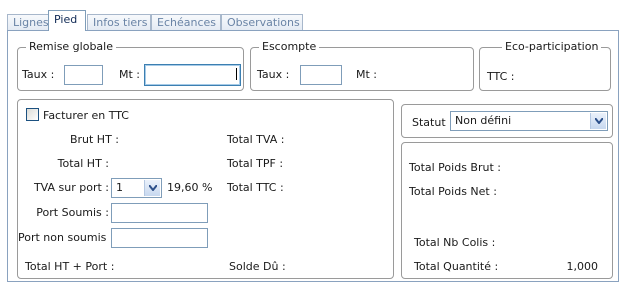 Image resolution: width=625 pixels, height=287 pixels. I want to click on tva-port-label: TVA sur port :, so click(71, 187).